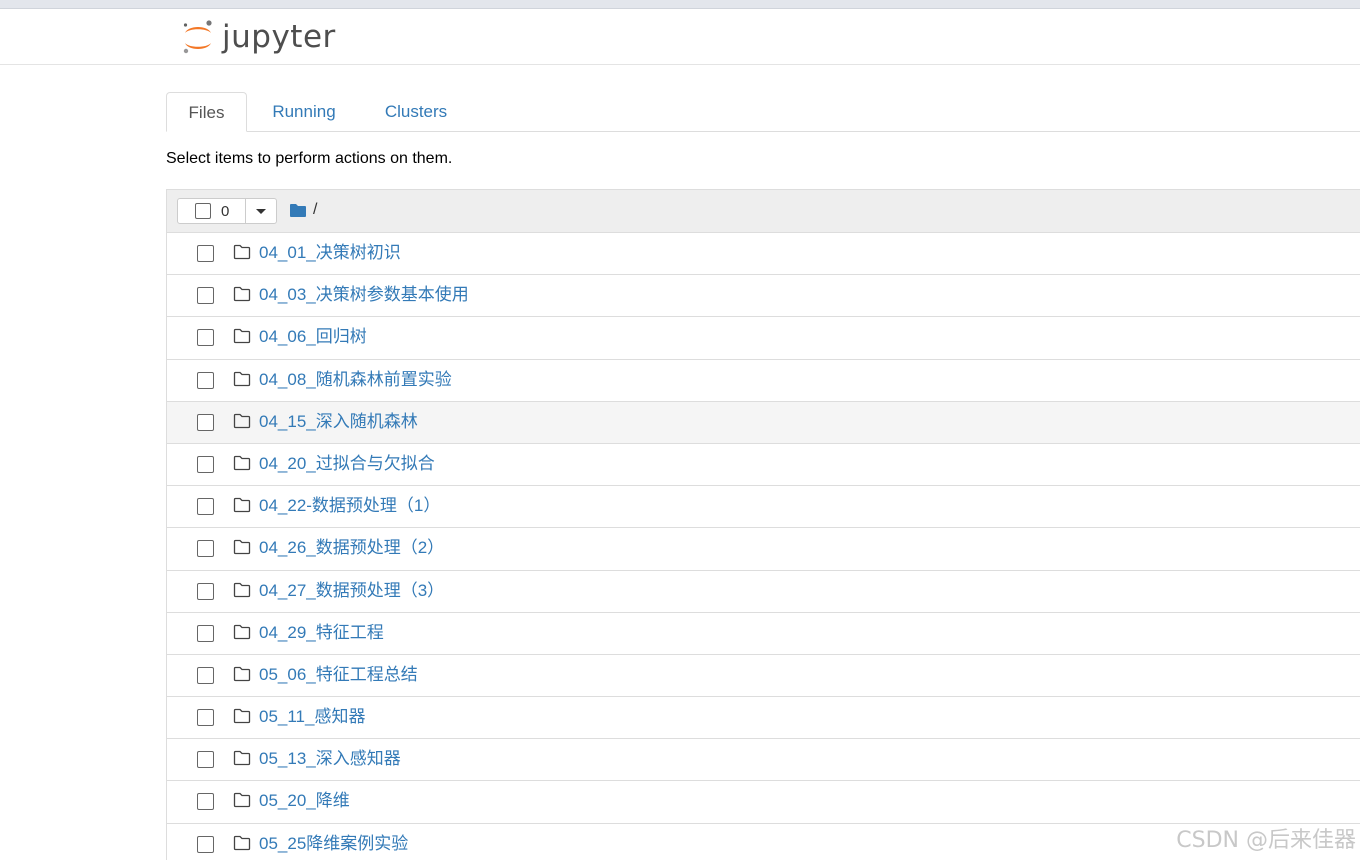 The image size is (1360, 860). What do you see at coordinates (351, 591) in the screenshot?
I see `item-name-link: 04_27_数据预处理（3）` at bounding box center [351, 591].